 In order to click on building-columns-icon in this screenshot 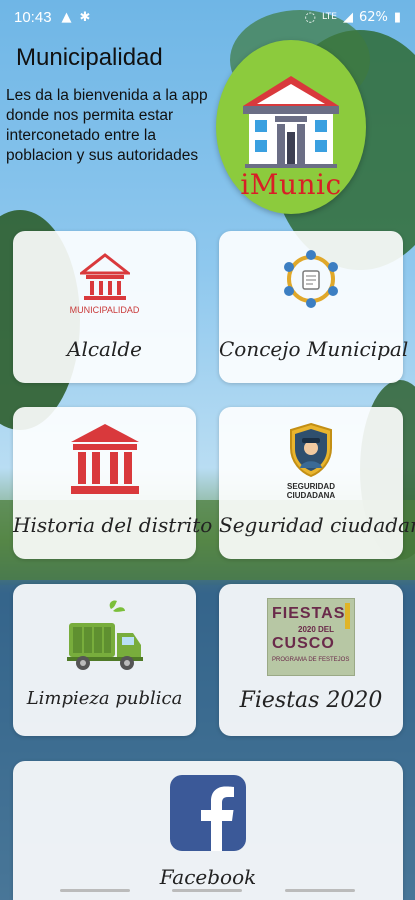, I will do `click(105, 459)`.